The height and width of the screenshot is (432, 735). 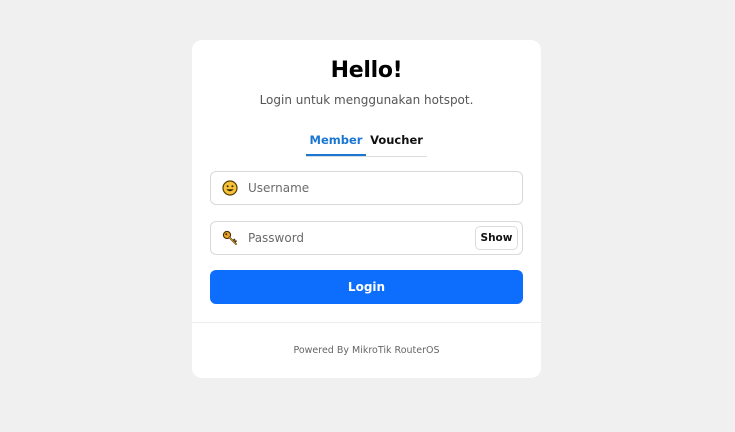 What do you see at coordinates (496, 238) in the screenshot?
I see `show-password-button: Show` at bounding box center [496, 238].